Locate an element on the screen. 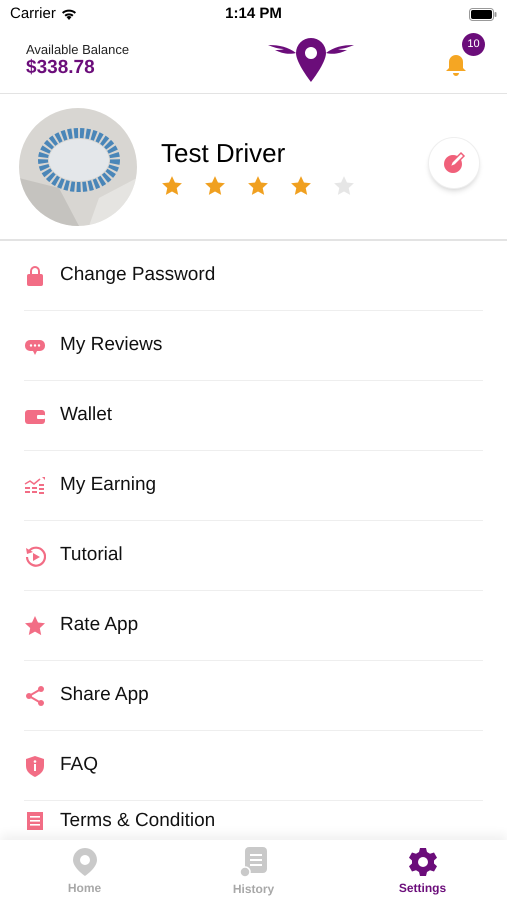  bar-chart-icon is located at coordinates (35, 485).